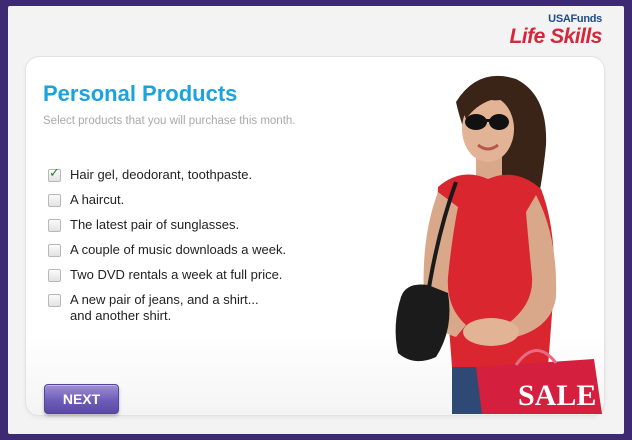  What do you see at coordinates (155, 224) in the screenshot?
I see `option-label: The latest pair of sunglasses.` at bounding box center [155, 224].